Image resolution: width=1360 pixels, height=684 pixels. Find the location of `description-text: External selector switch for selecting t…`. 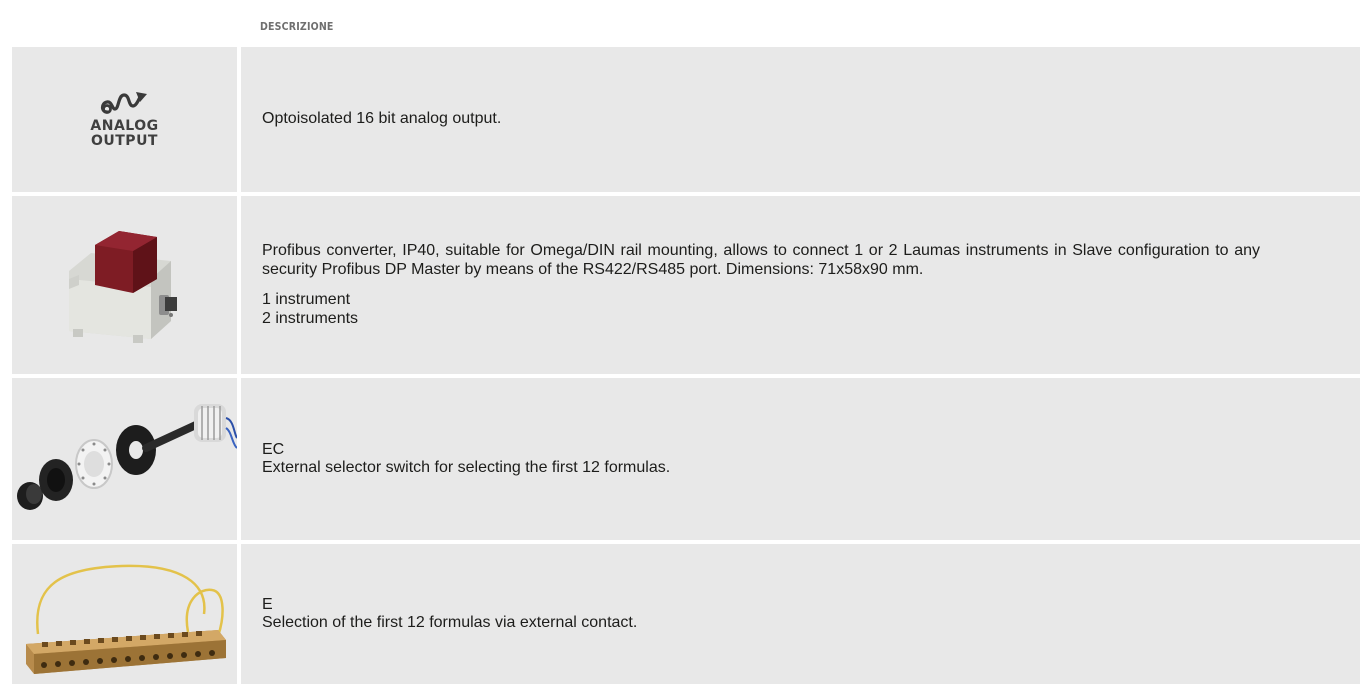

description-text: External selector switch for selecting t… is located at coordinates (466, 467).